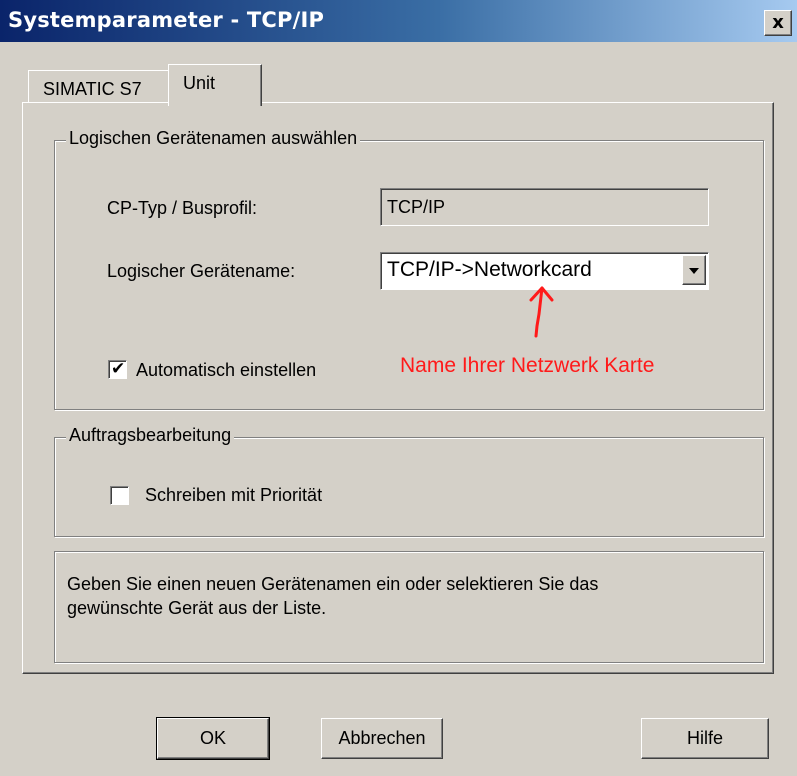 This screenshot has height=776, width=797. Describe the element at coordinates (705, 738) in the screenshot. I see `help-button: Hilfe` at that location.